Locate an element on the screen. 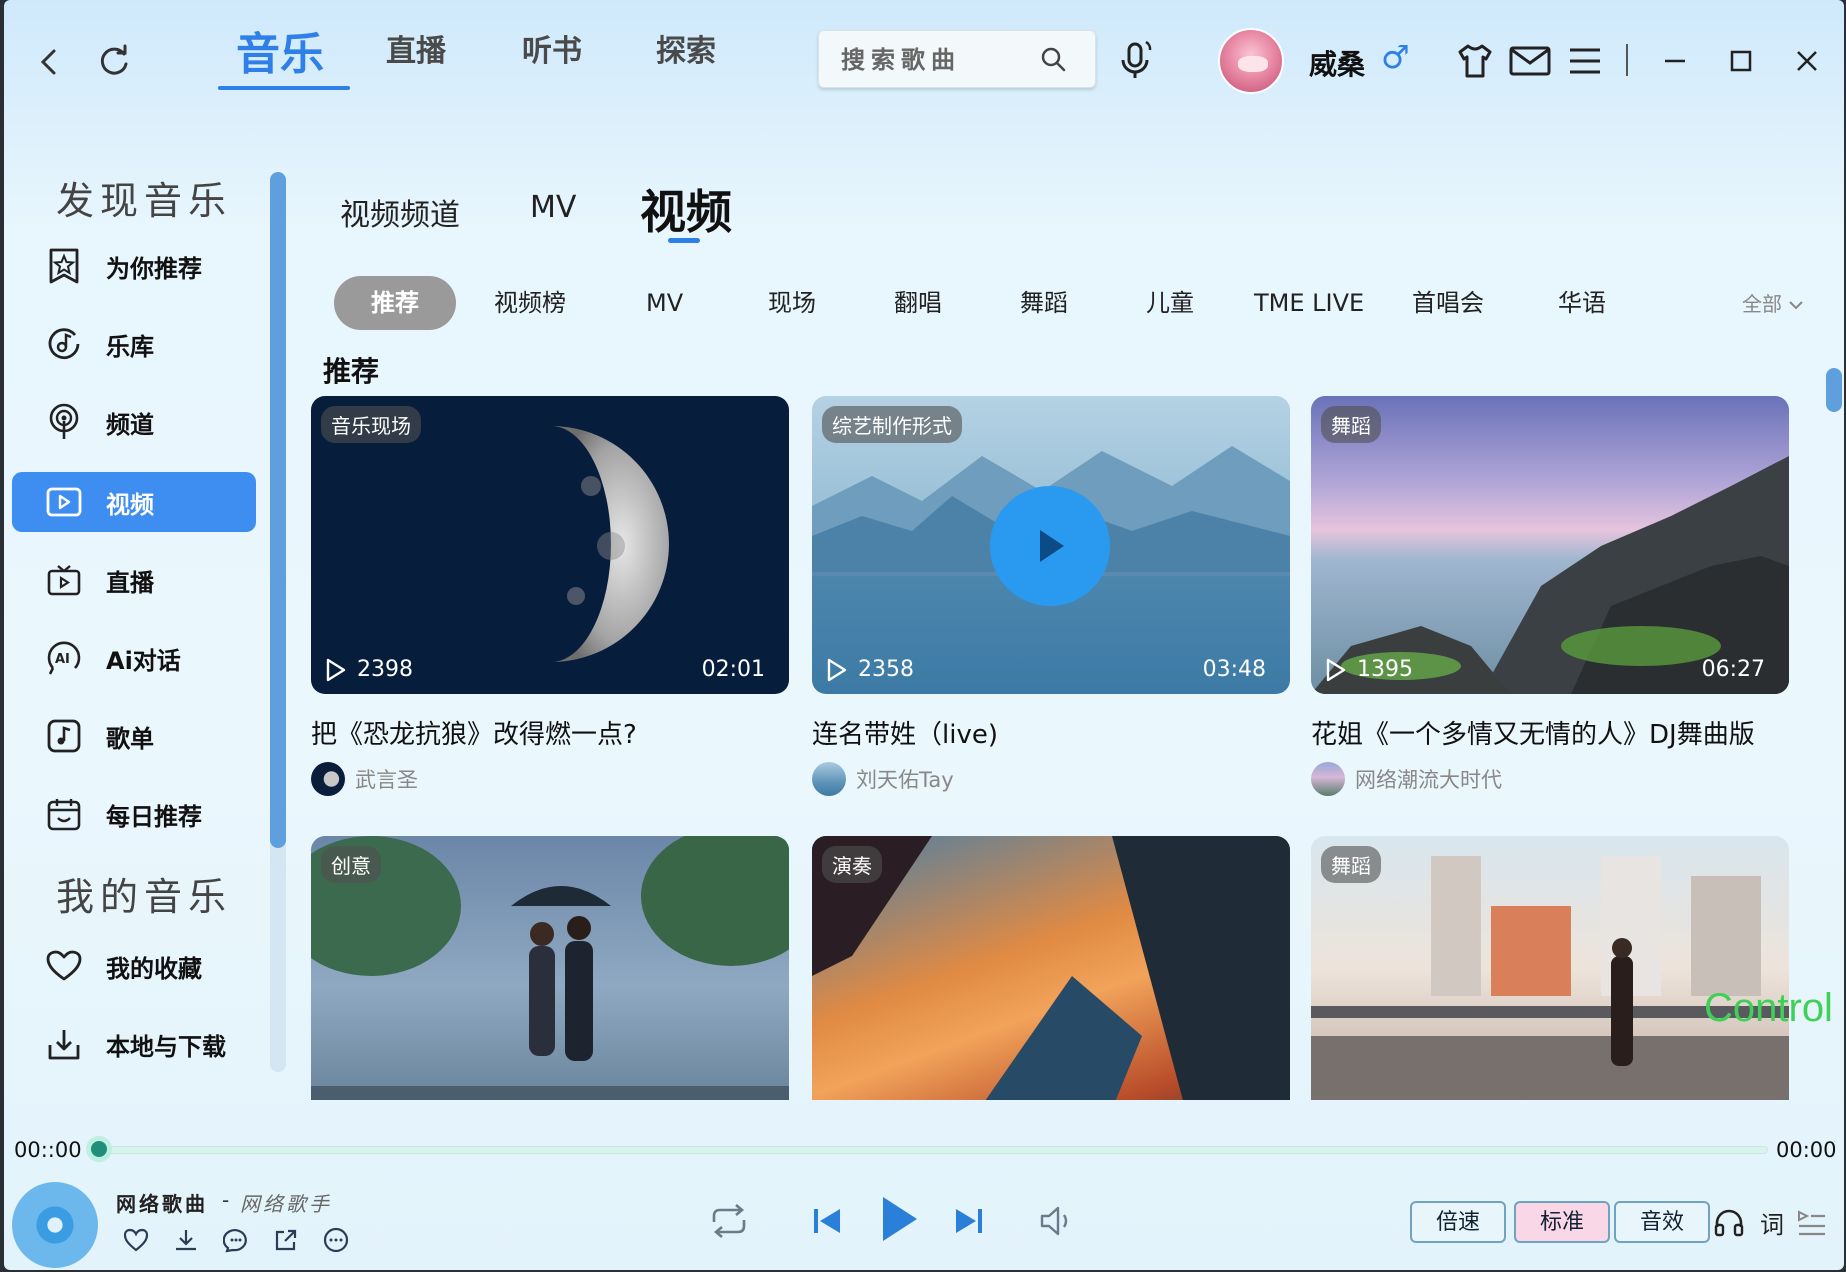  volume-button is located at coordinates (1057, 1221).